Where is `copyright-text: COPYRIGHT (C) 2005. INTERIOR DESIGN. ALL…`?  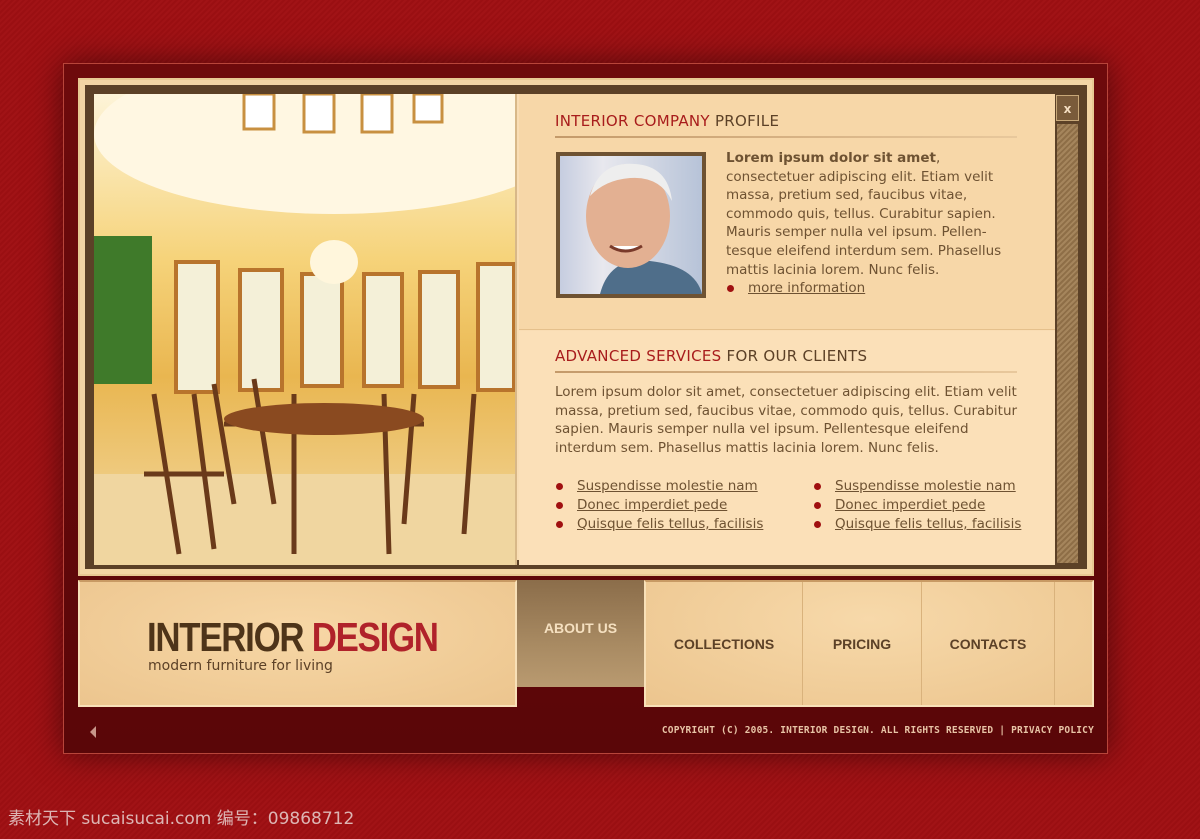 copyright-text: COPYRIGHT (C) 2005. INTERIOR DESIGN. ALL… is located at coordinates (827, 730).